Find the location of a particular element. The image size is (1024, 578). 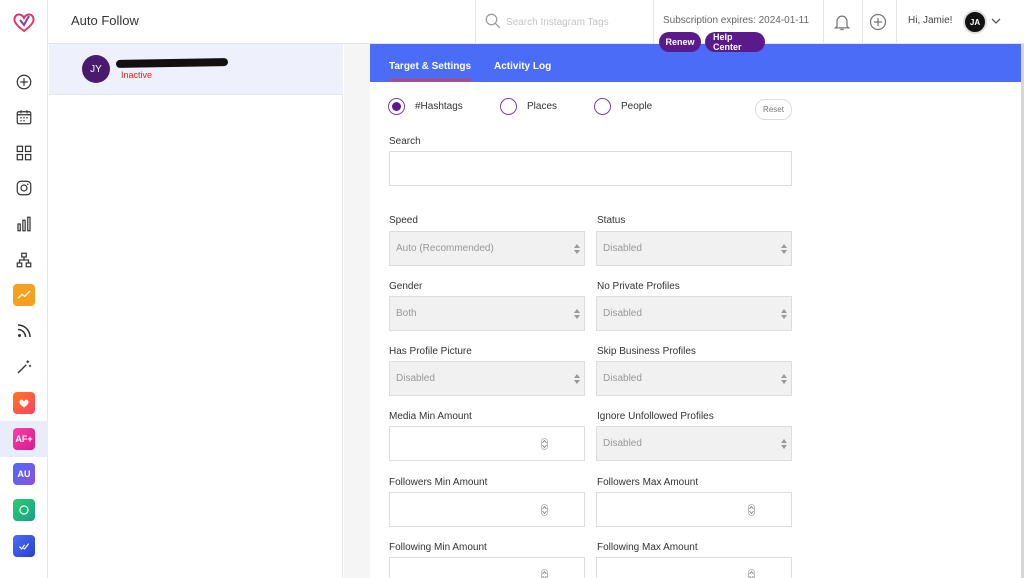

auto-unfollow-icon: AU is located at coordinates (24, 474).